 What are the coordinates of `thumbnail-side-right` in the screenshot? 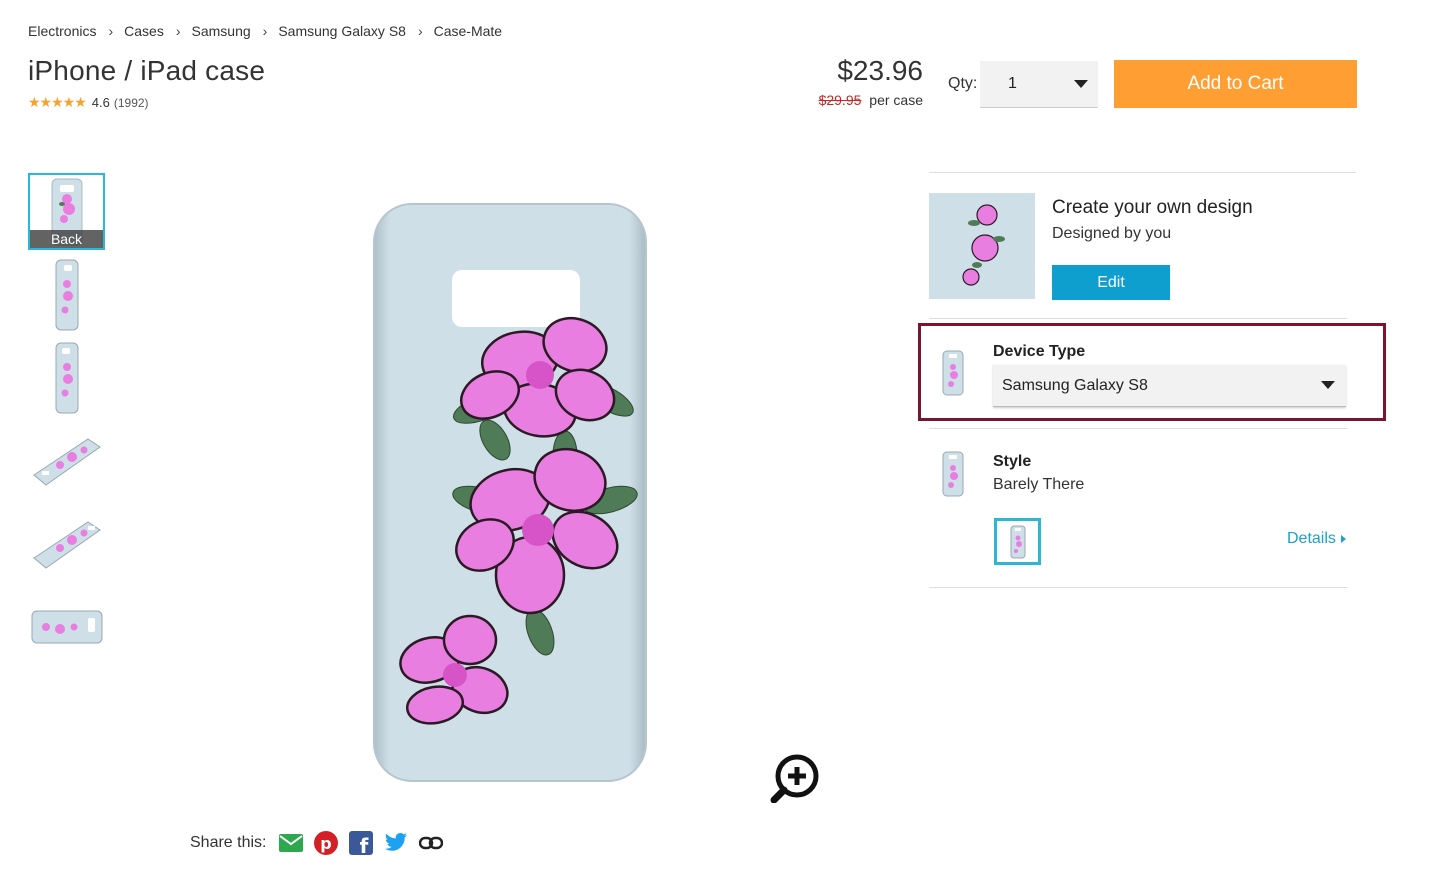 It's located at (66, 294).